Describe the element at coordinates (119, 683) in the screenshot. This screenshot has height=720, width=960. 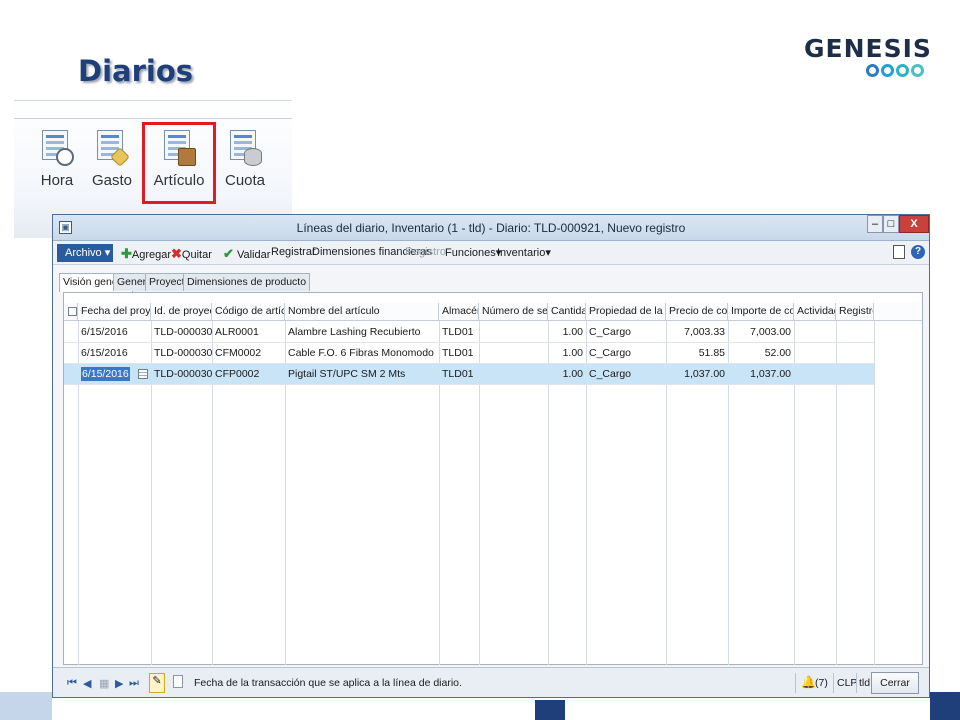
I see `next-record-icon: ▶` at that location.